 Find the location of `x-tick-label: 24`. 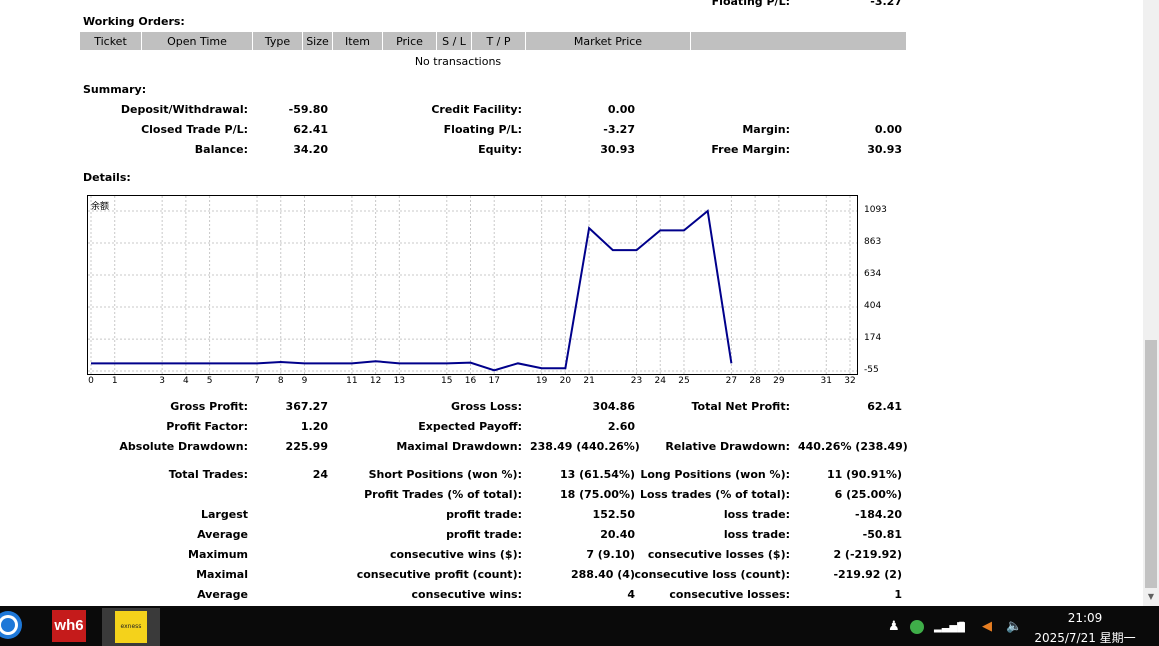

x-tick-label: 24 is located at coordinates (660, 381).